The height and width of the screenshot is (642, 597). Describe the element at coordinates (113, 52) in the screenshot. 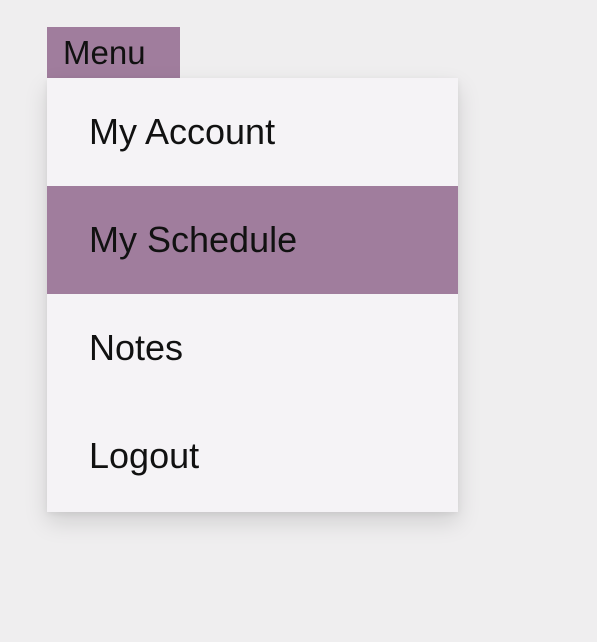

I see `menu-button: Menu` at that location.